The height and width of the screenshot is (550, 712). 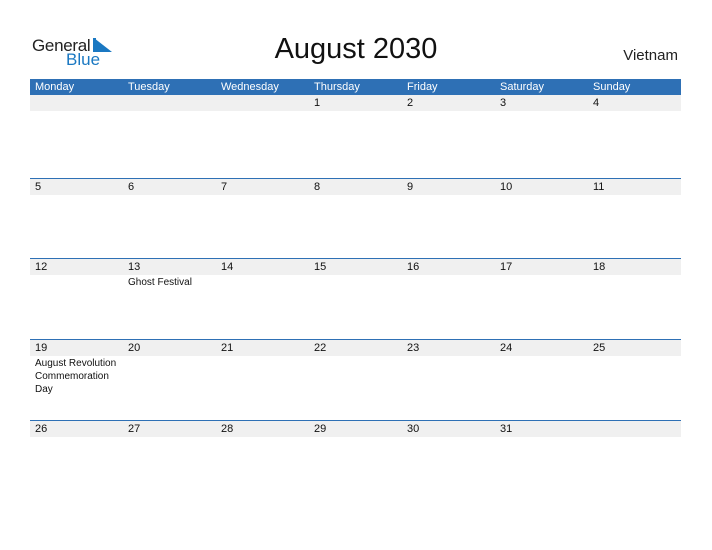 What do you see at coordinates (503, 103) in the screenshot?
I see `day-number: 3` at bounding box center [503, 103].